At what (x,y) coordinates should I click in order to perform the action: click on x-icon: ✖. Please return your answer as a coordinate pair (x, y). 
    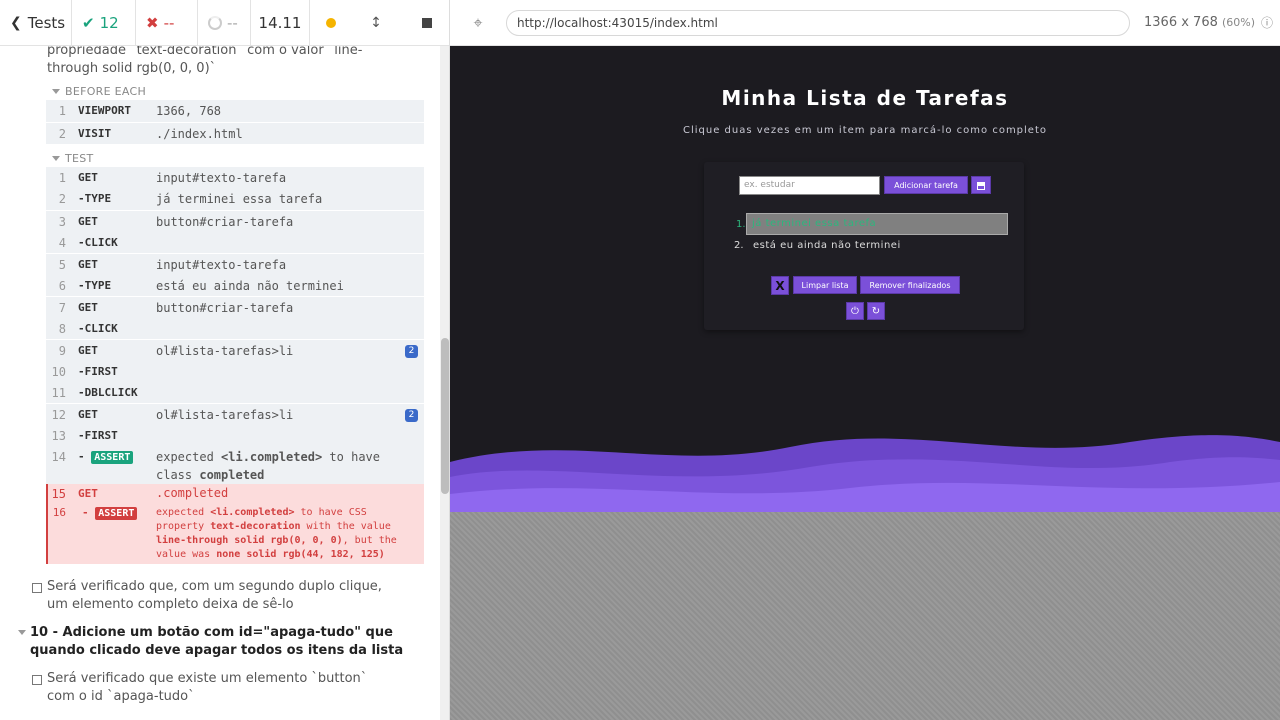
    Looking at the image, I should click on (152, 22).